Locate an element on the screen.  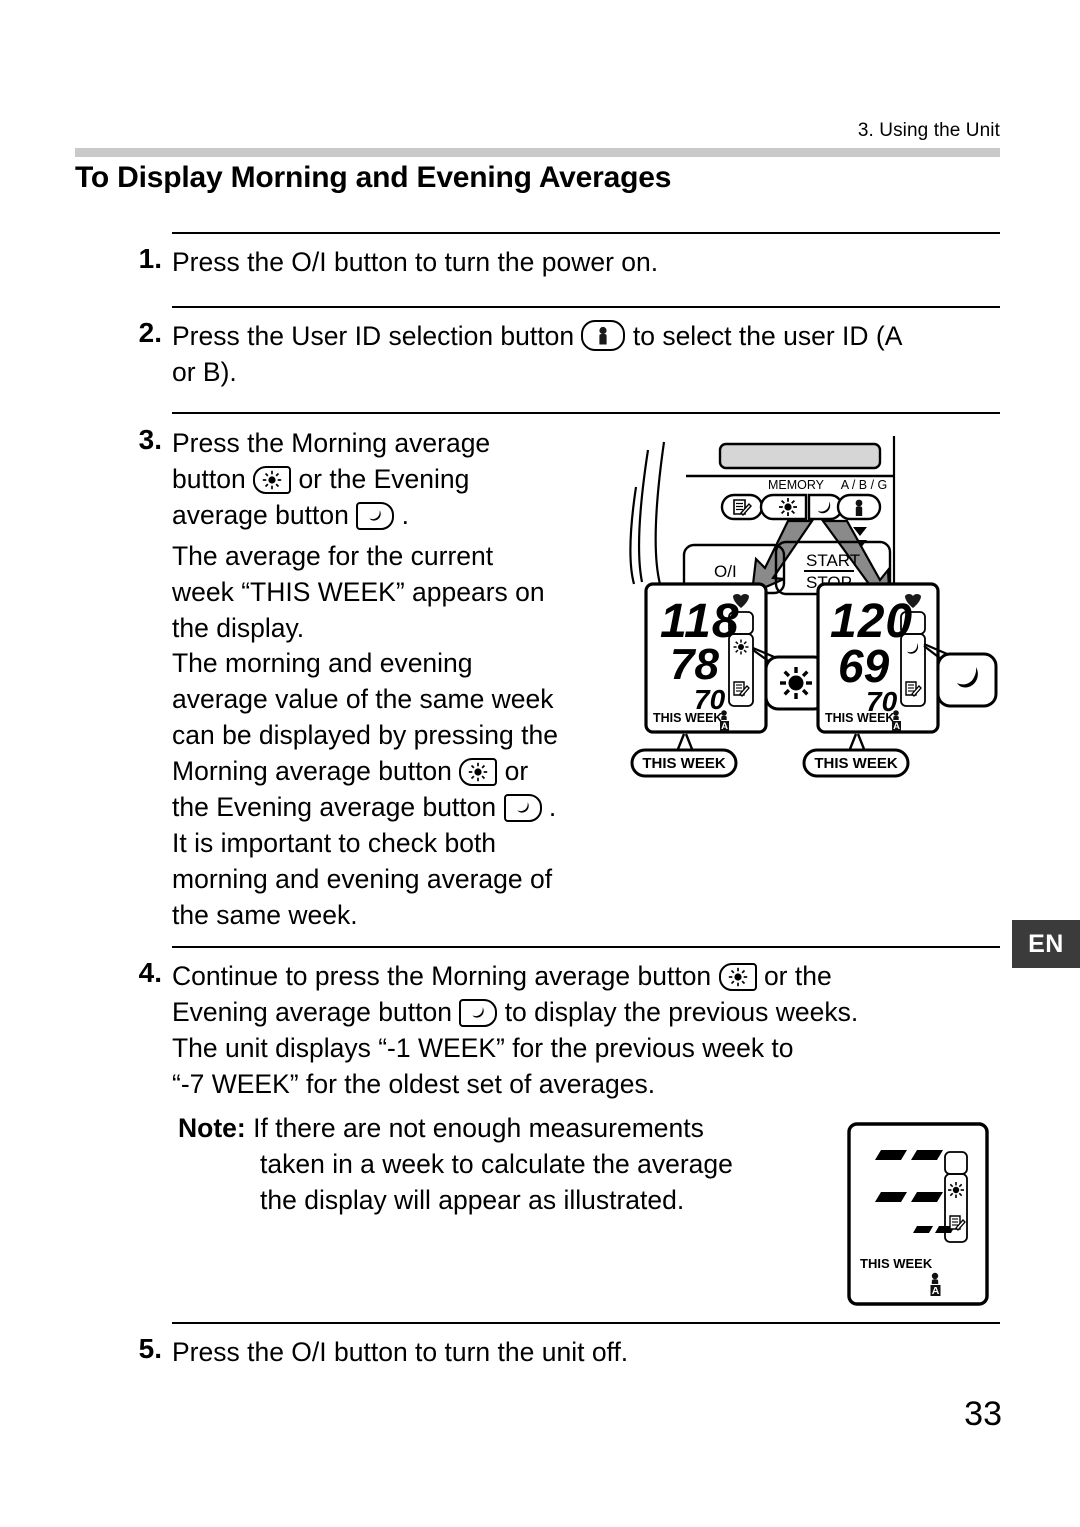
note-text-1: If there are not enough measurements is located at coordinates (478, 1128).